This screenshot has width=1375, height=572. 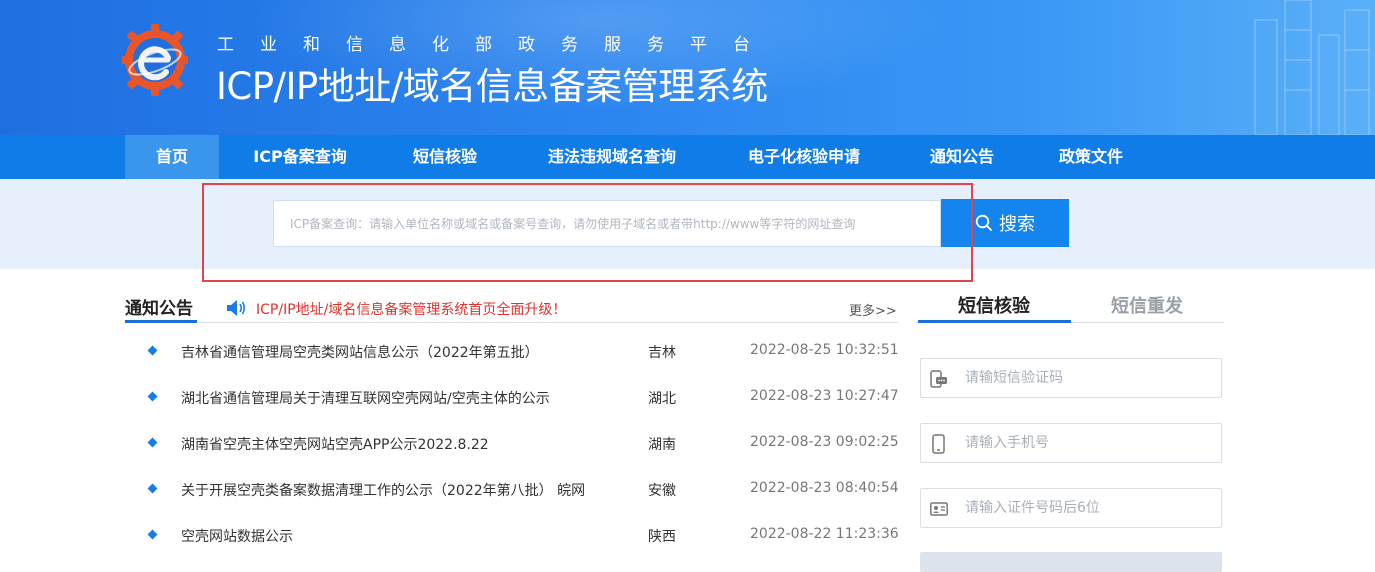 I want to click on notice-region: 安徽, so click(x=662, y=491).